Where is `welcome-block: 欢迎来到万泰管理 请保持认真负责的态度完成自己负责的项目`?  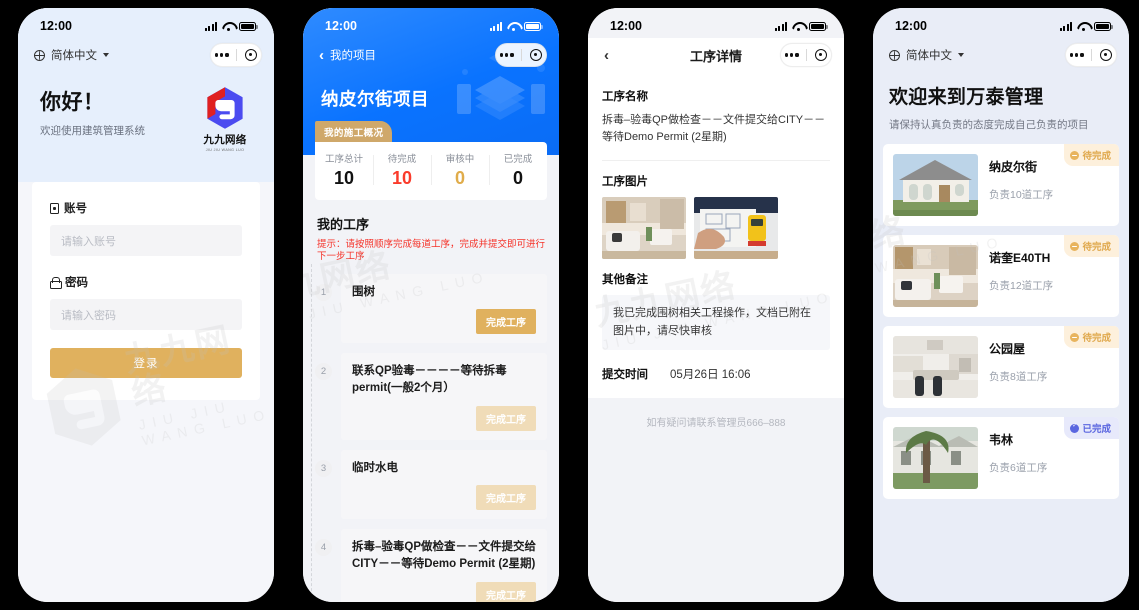 welcome-block: 欢迎来到万泰管理 请保持认真负责的态度完成自己负责的项目 is located at coordinates (1001, 108).